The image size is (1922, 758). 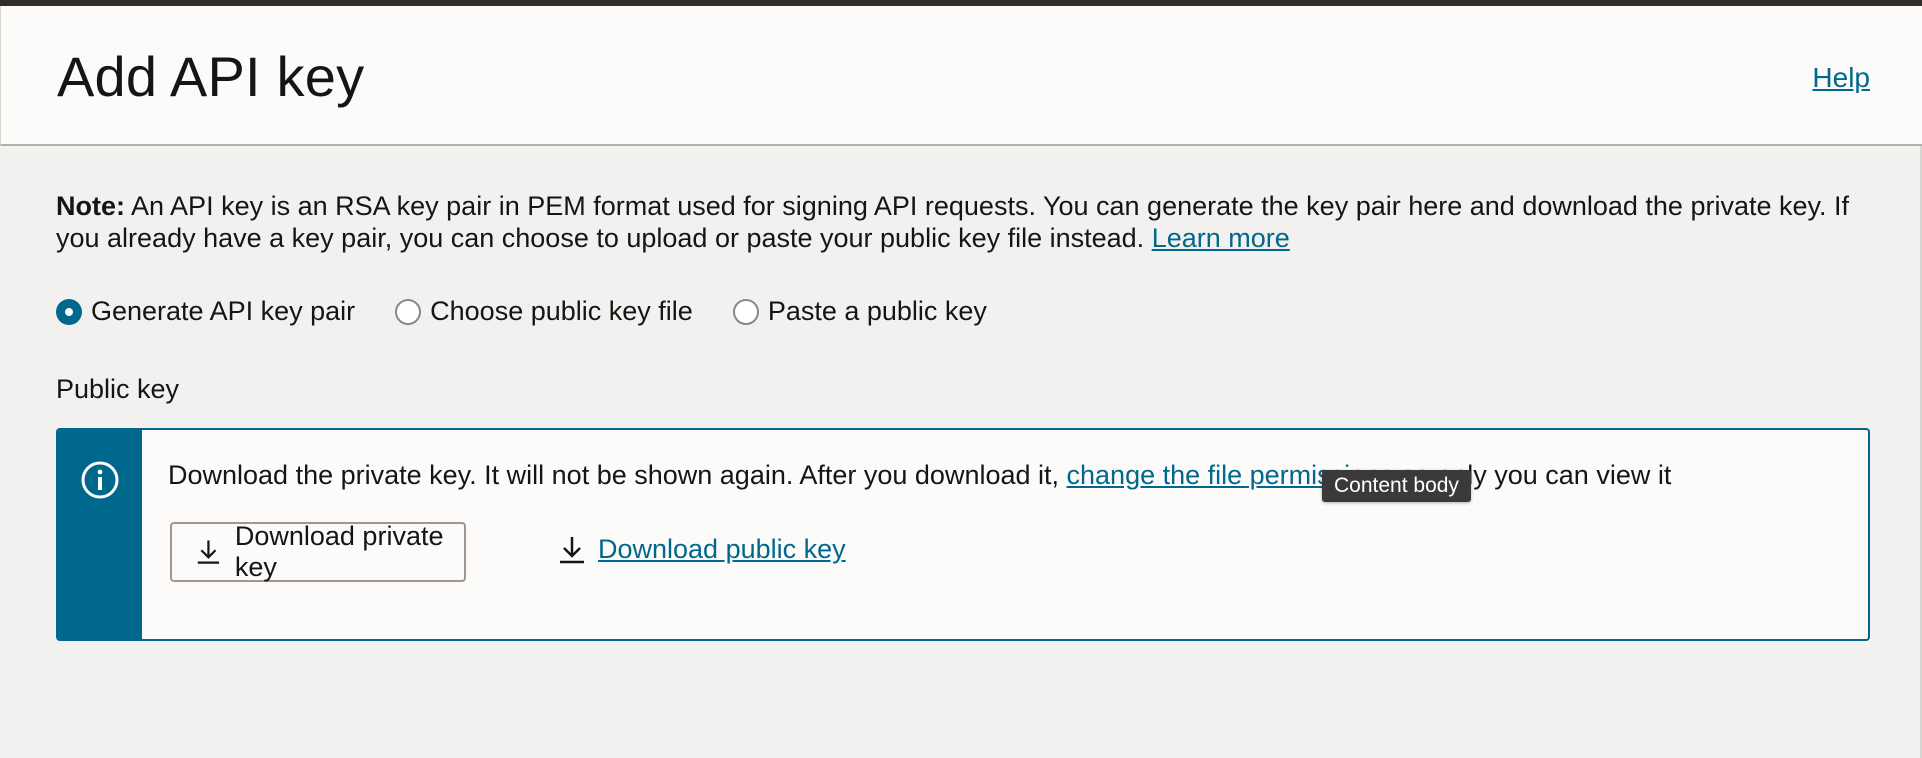 I want to click on tooltip: Content body, so click(x=1396, y=486).